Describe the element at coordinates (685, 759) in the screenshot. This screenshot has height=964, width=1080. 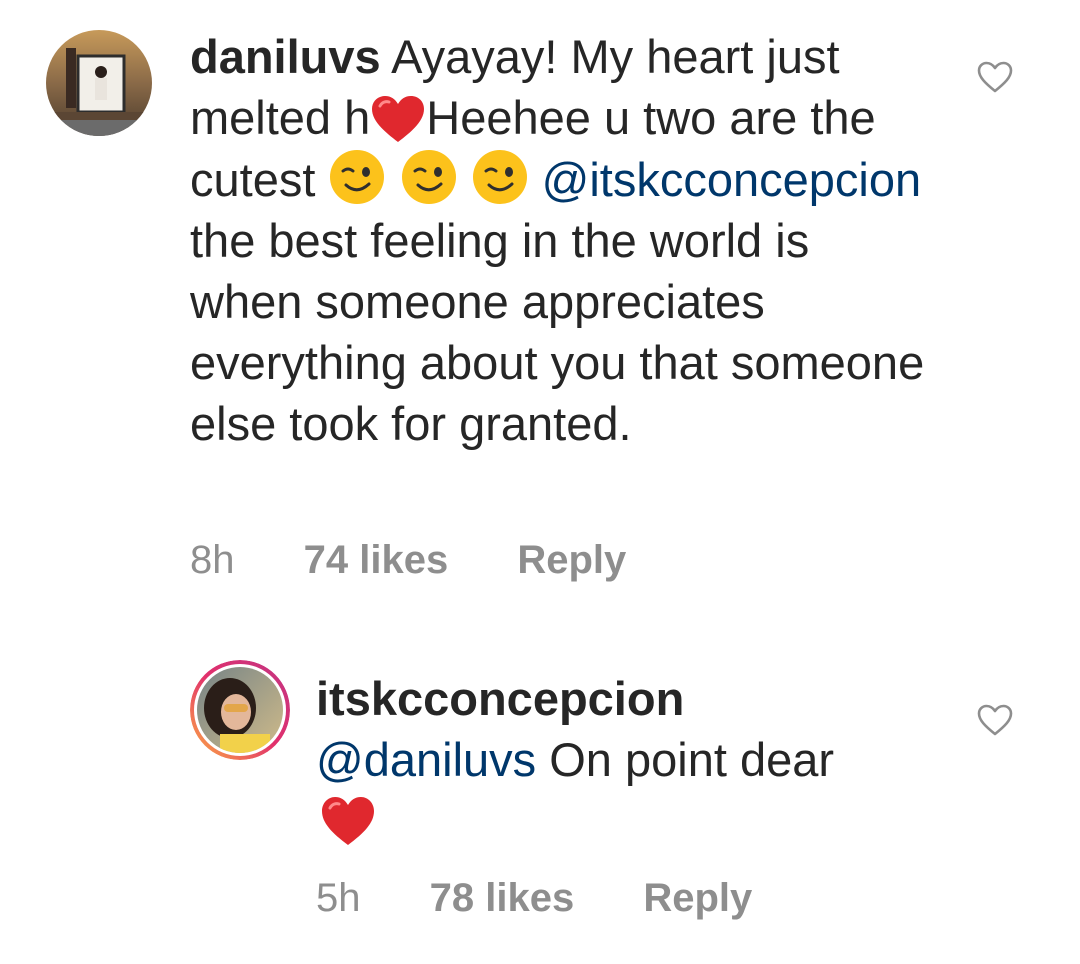
I see `comment-text-part: On point dear` at that location.